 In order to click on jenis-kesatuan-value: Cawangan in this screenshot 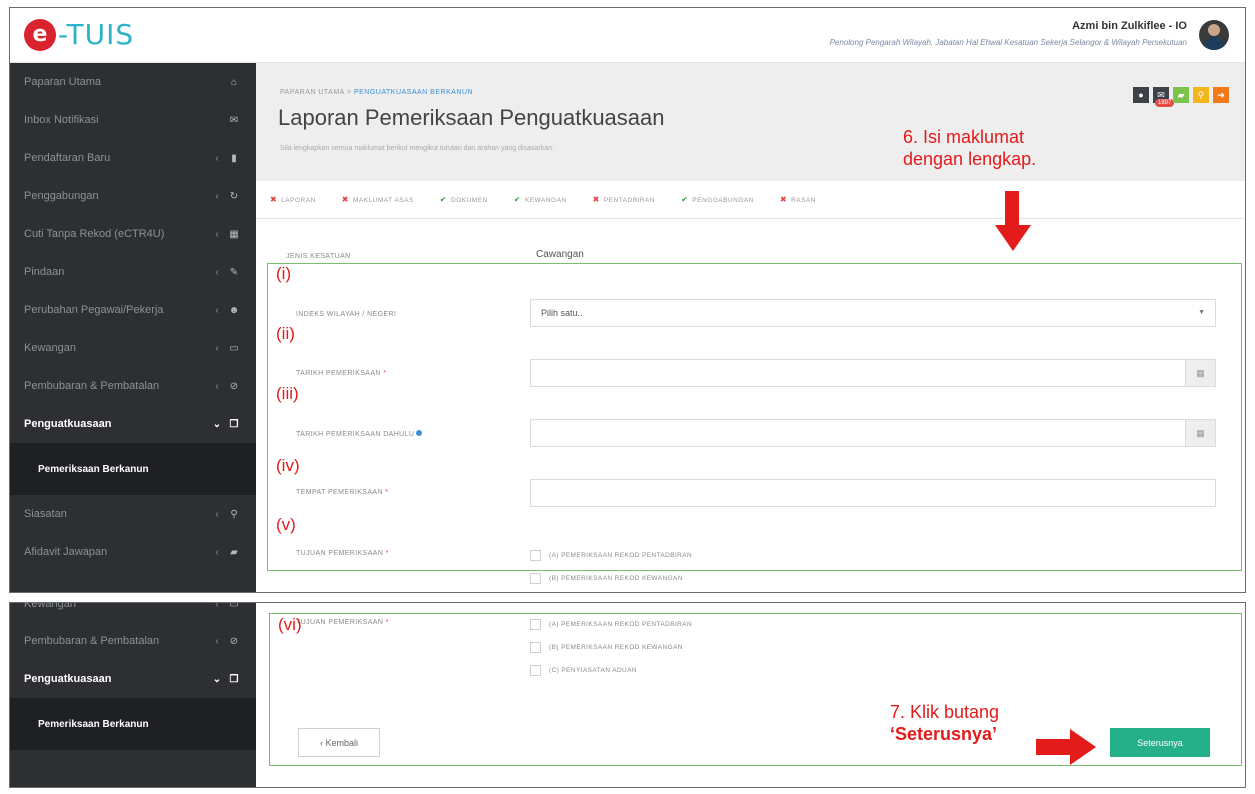, I will do `click(560, 254)`.